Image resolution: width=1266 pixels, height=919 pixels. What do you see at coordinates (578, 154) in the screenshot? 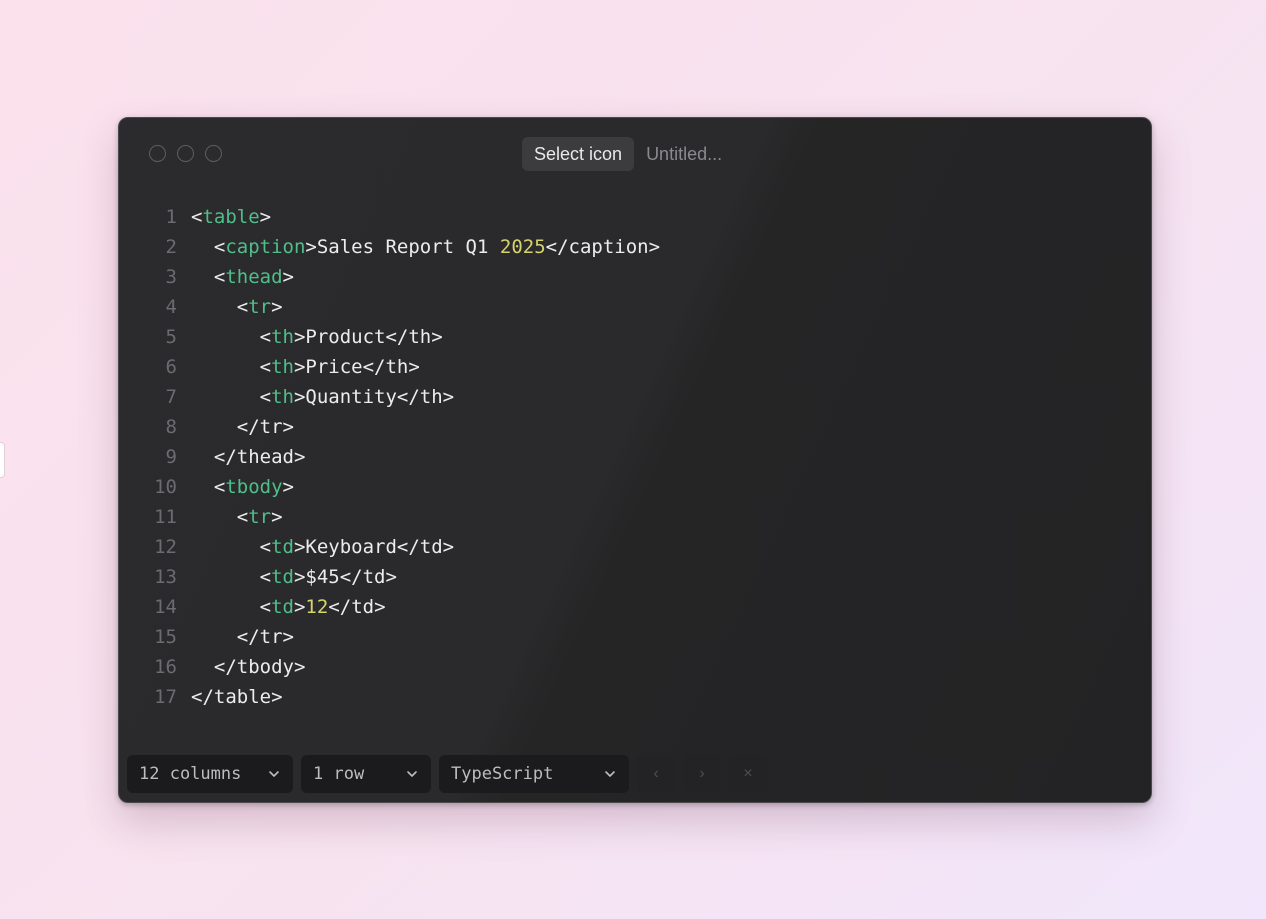
I see `select-icon-button: Select icon` at bounding box center [578, 154].